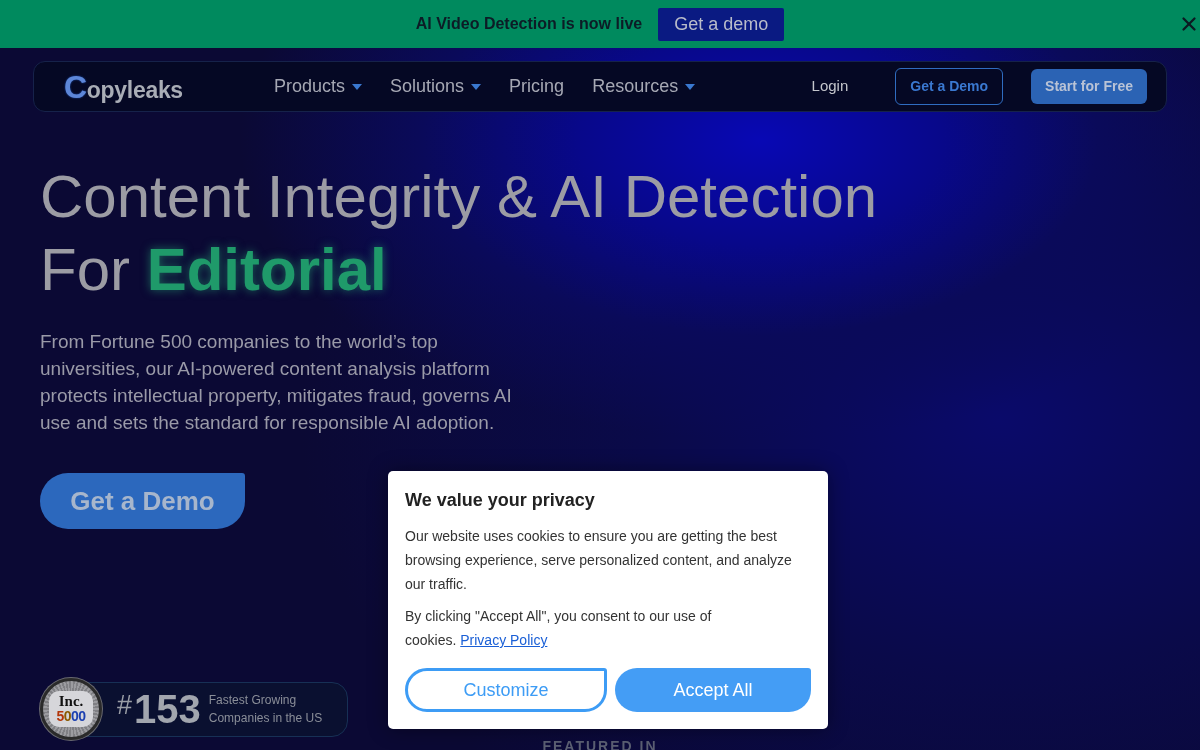  I want to click on hero-description: From Fortune 500 companies to the world’s top universities, our AI-powered content analysis platform protects intellectual property, mitigates fraud, governs AI use and sets the standard for responsible AI adoption., so click(276, 382).